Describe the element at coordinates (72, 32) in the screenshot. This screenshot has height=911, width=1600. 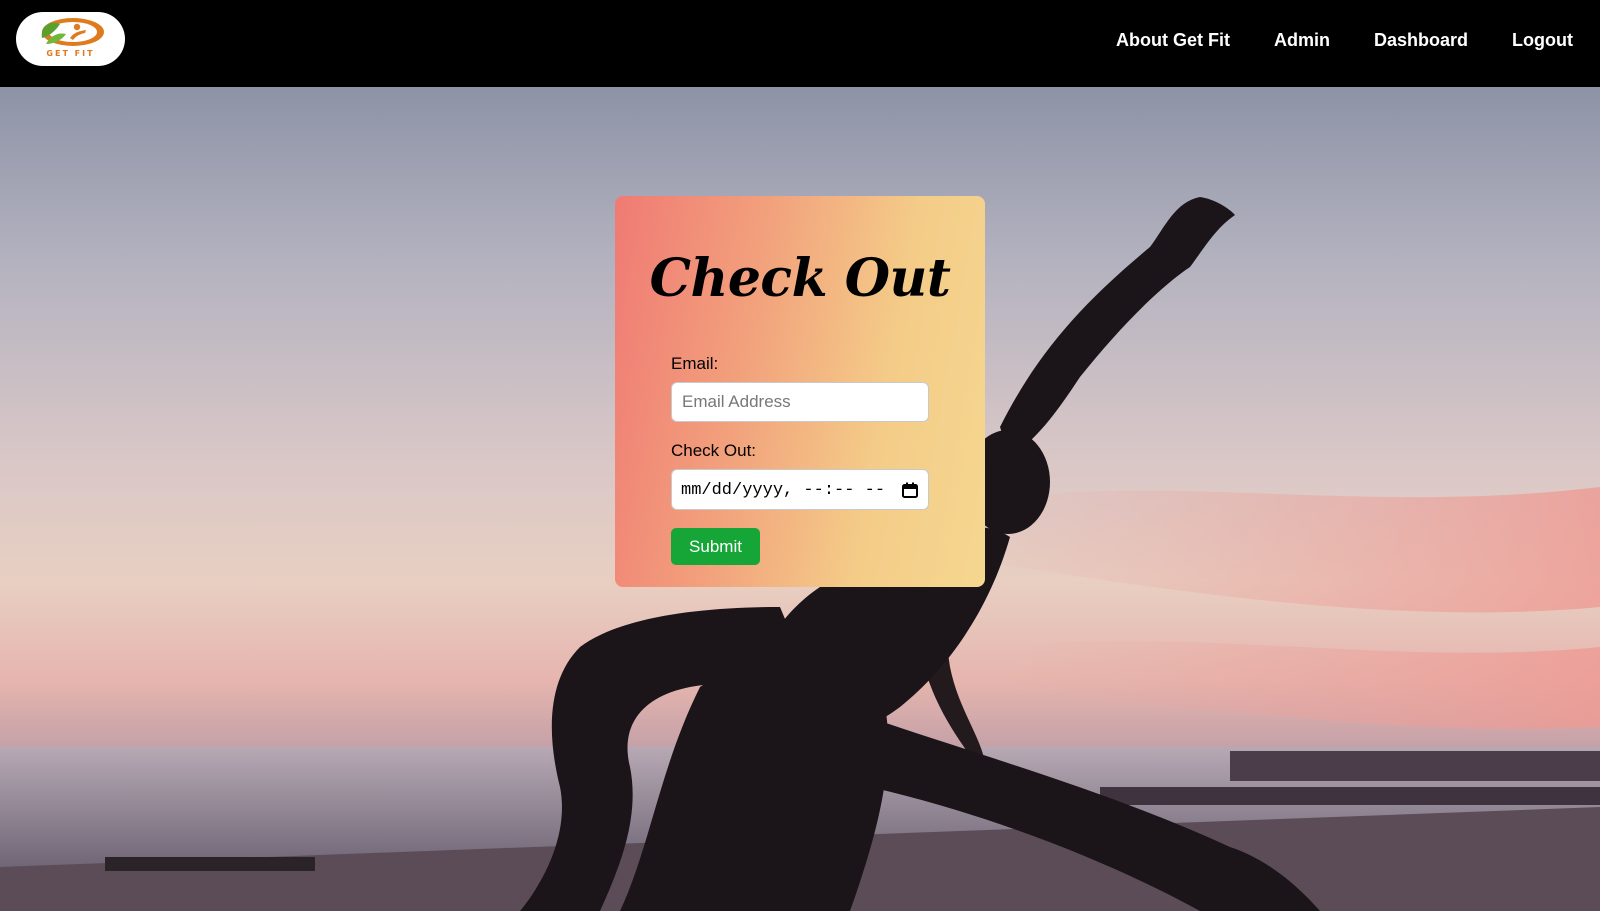
I see `logo-icon` at that location.